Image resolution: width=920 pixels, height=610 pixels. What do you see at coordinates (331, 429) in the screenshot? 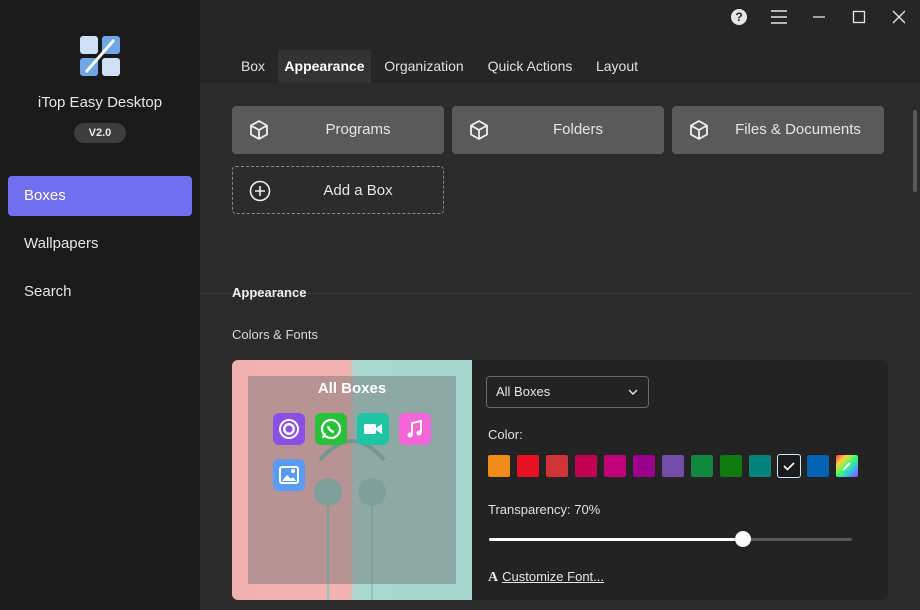
I see `whatsapp-icon` at bounding box center [331, 429].